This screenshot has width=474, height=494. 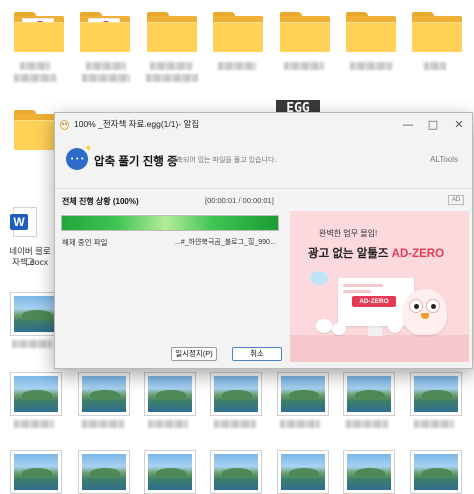 What do you see at coordinates (459, 125) in the screenshot?
I see `close-icon: ✕` at bounding box center [459, 125].